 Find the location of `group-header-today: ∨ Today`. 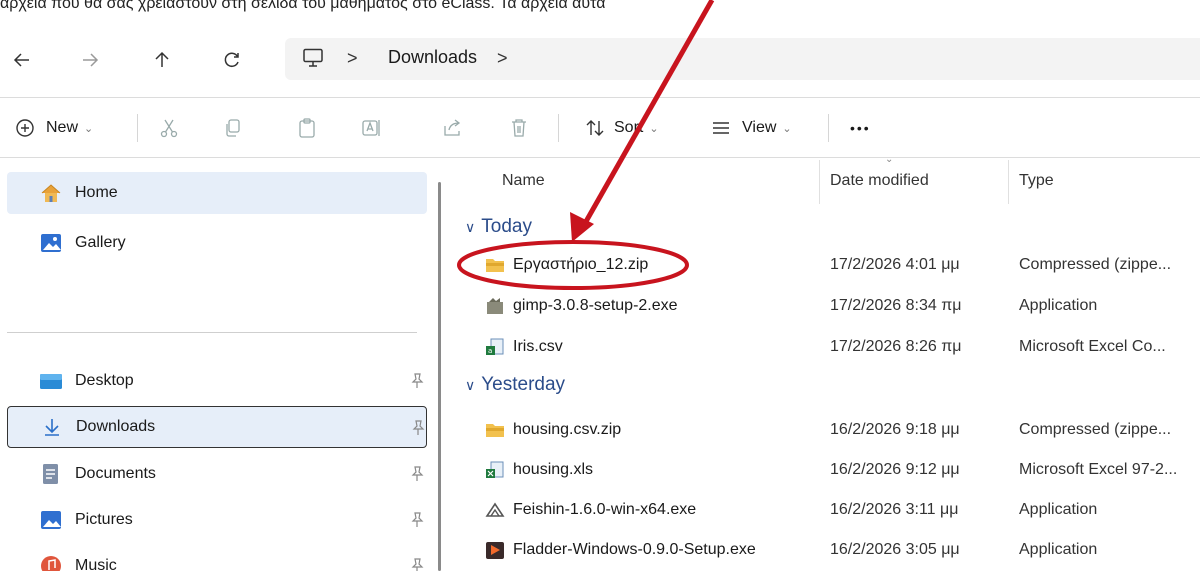

group-header-today: ∨ Today is located at coordinates (498, 227).